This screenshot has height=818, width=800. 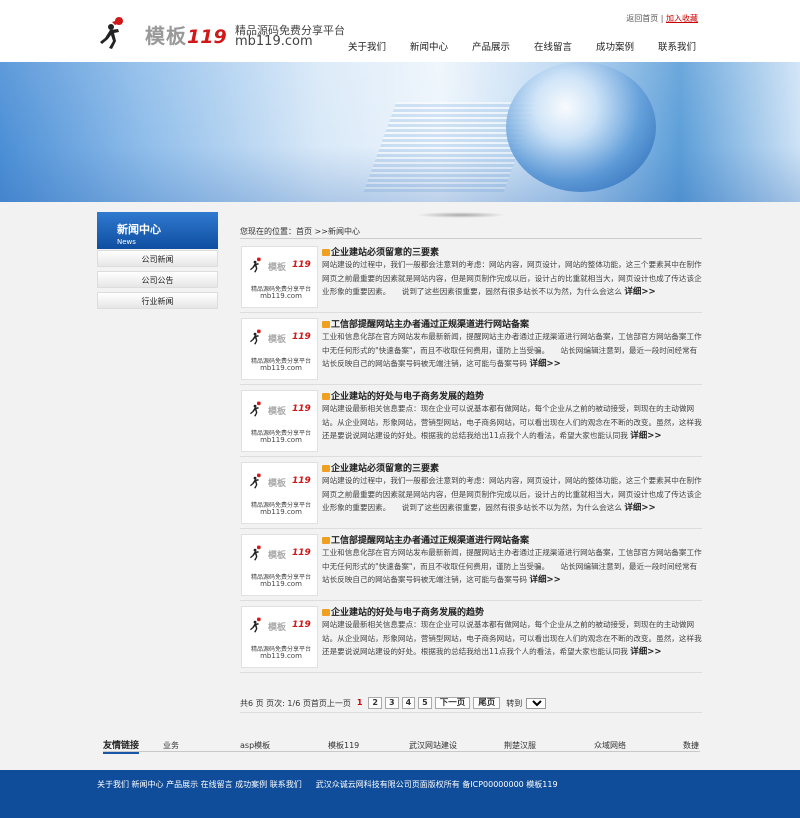 I want to click on friend-link-item: 众域网络, so click(x=610, y=745).